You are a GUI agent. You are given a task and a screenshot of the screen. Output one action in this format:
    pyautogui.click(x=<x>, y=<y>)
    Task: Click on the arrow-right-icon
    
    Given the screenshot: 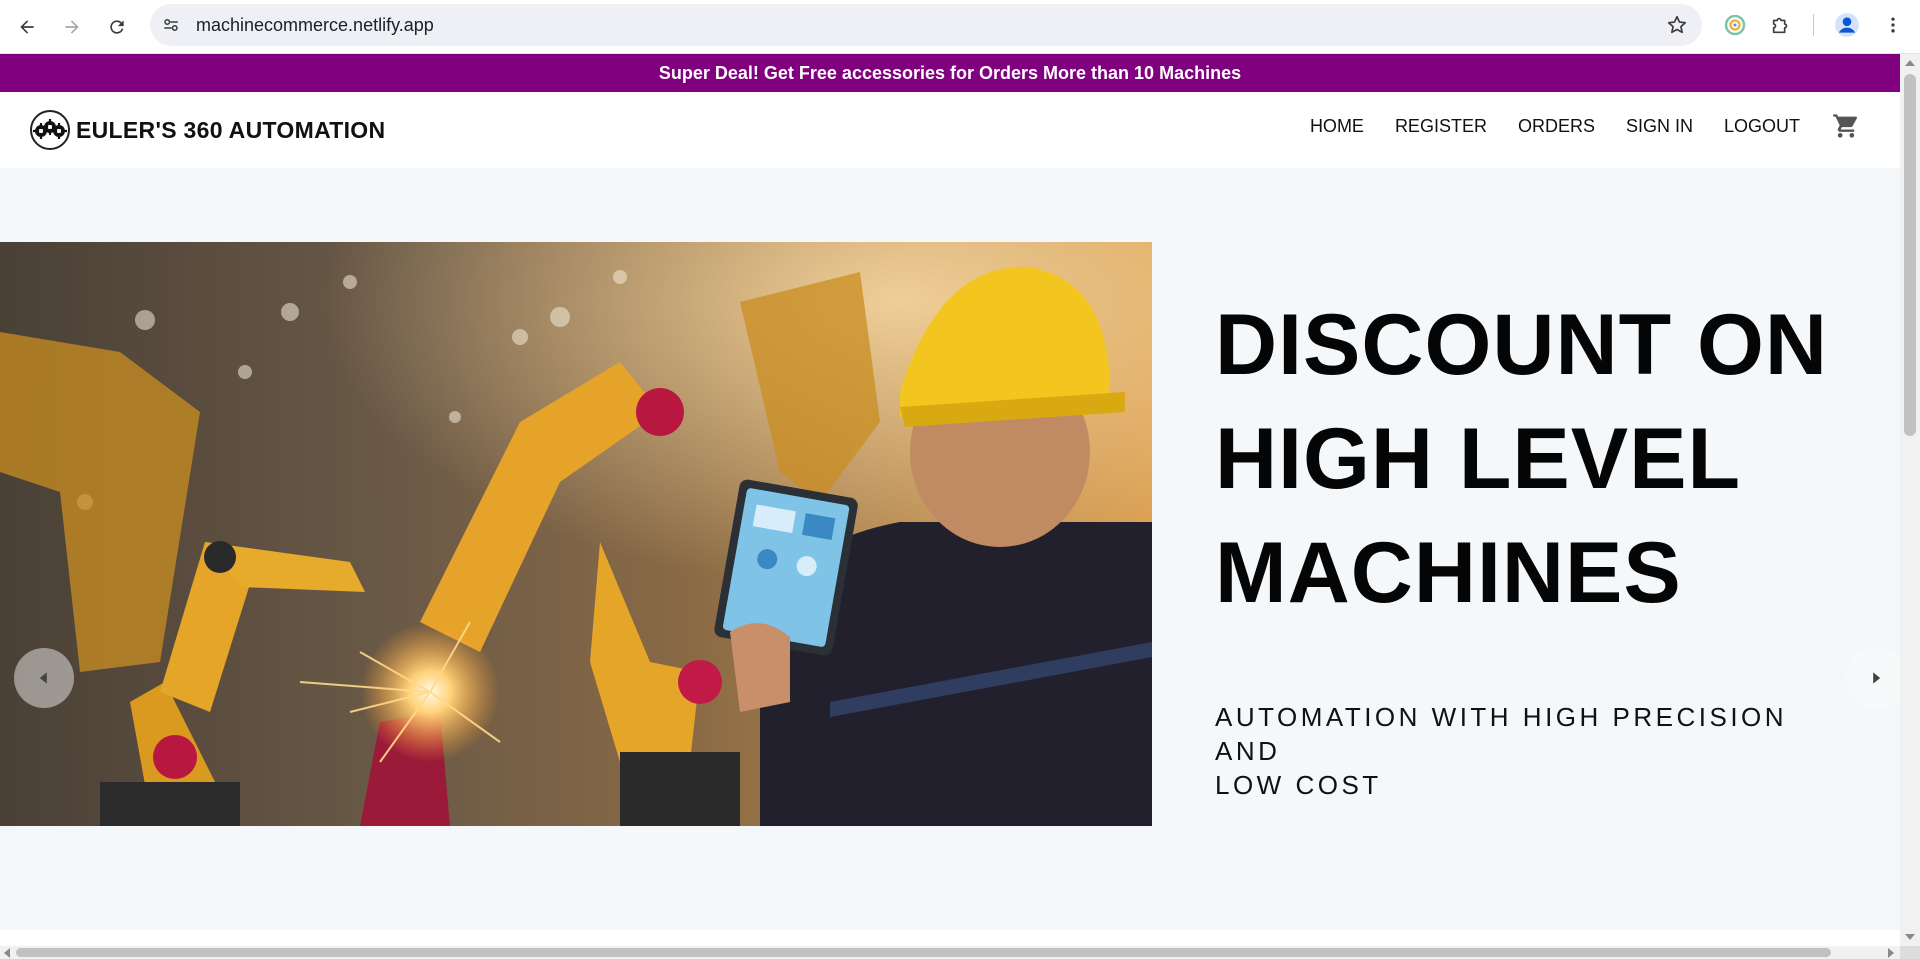 What is the action you would take?
    pyautogui.click(x=72, y=27)
    